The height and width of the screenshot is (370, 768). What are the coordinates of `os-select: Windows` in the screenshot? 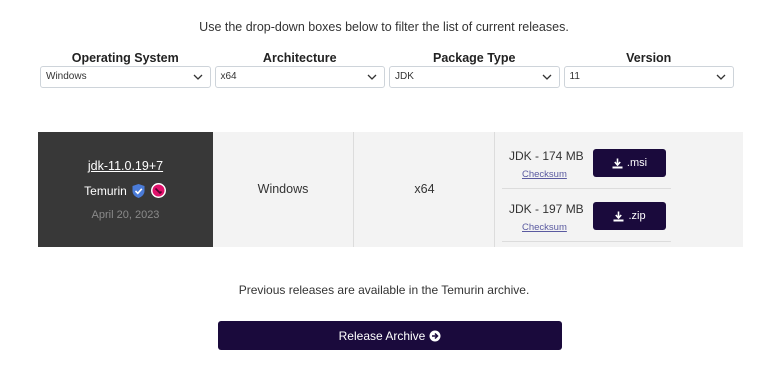 It's located at (125, 77).